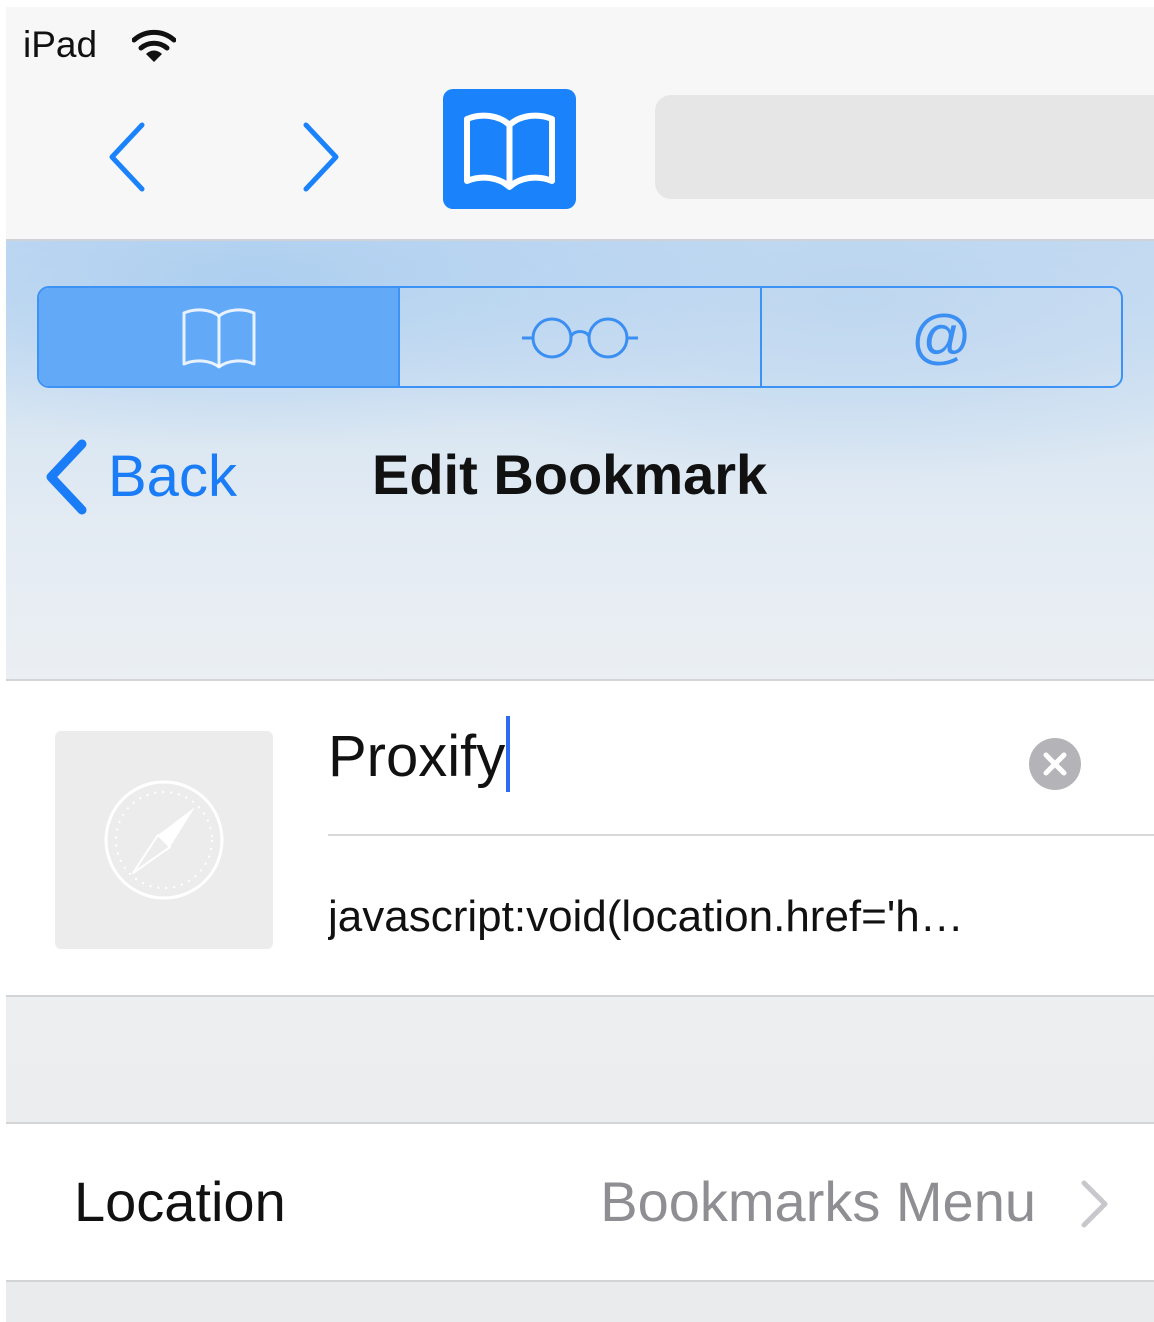 The width and height of the screenshot is (1154, 1322). I want to click on bookmarks-button, so click(509, 149).